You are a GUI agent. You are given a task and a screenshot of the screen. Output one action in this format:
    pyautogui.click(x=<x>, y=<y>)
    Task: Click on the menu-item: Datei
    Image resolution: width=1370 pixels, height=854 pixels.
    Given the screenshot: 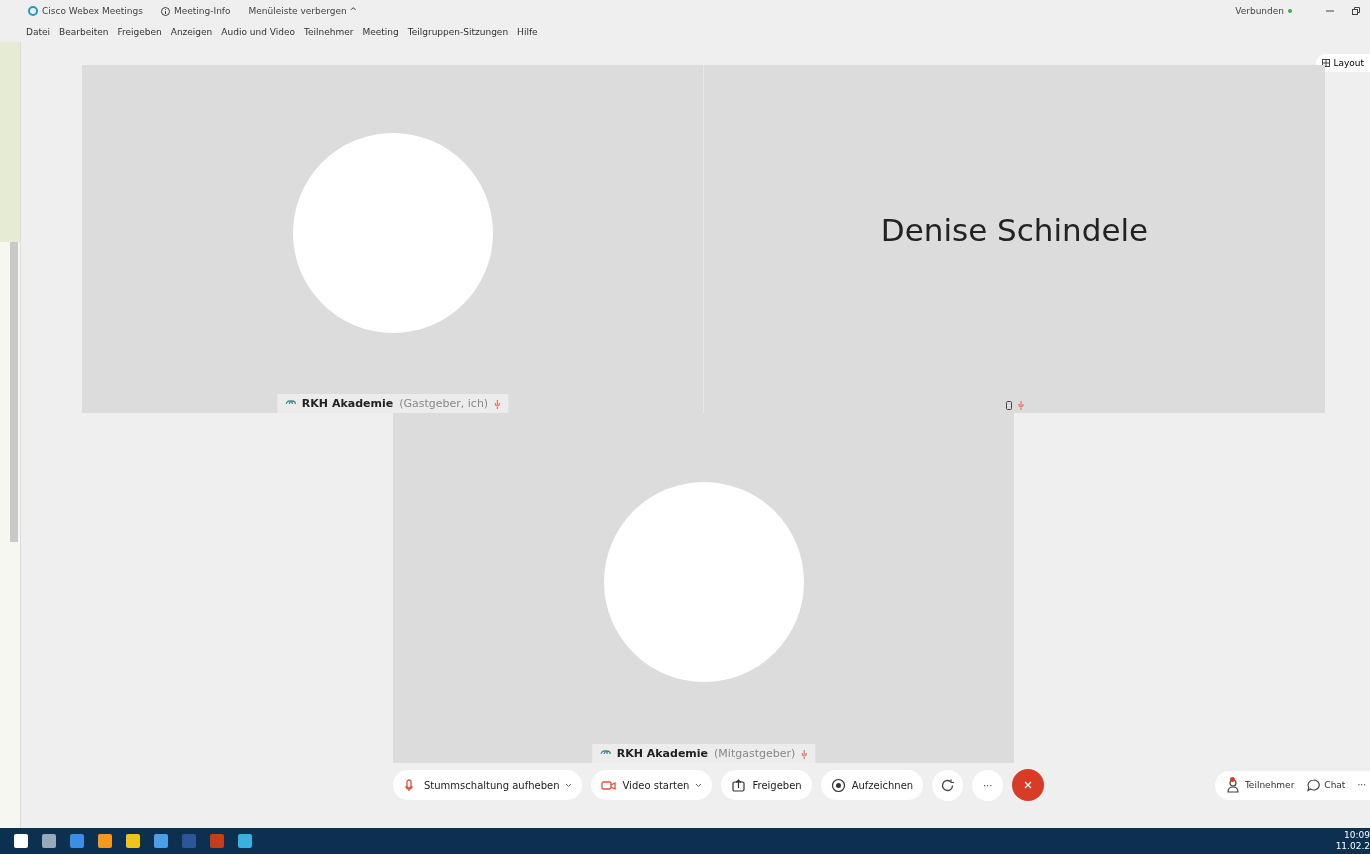 What is the action you would take?
    pyautogui.click(x=38, y=32)
    